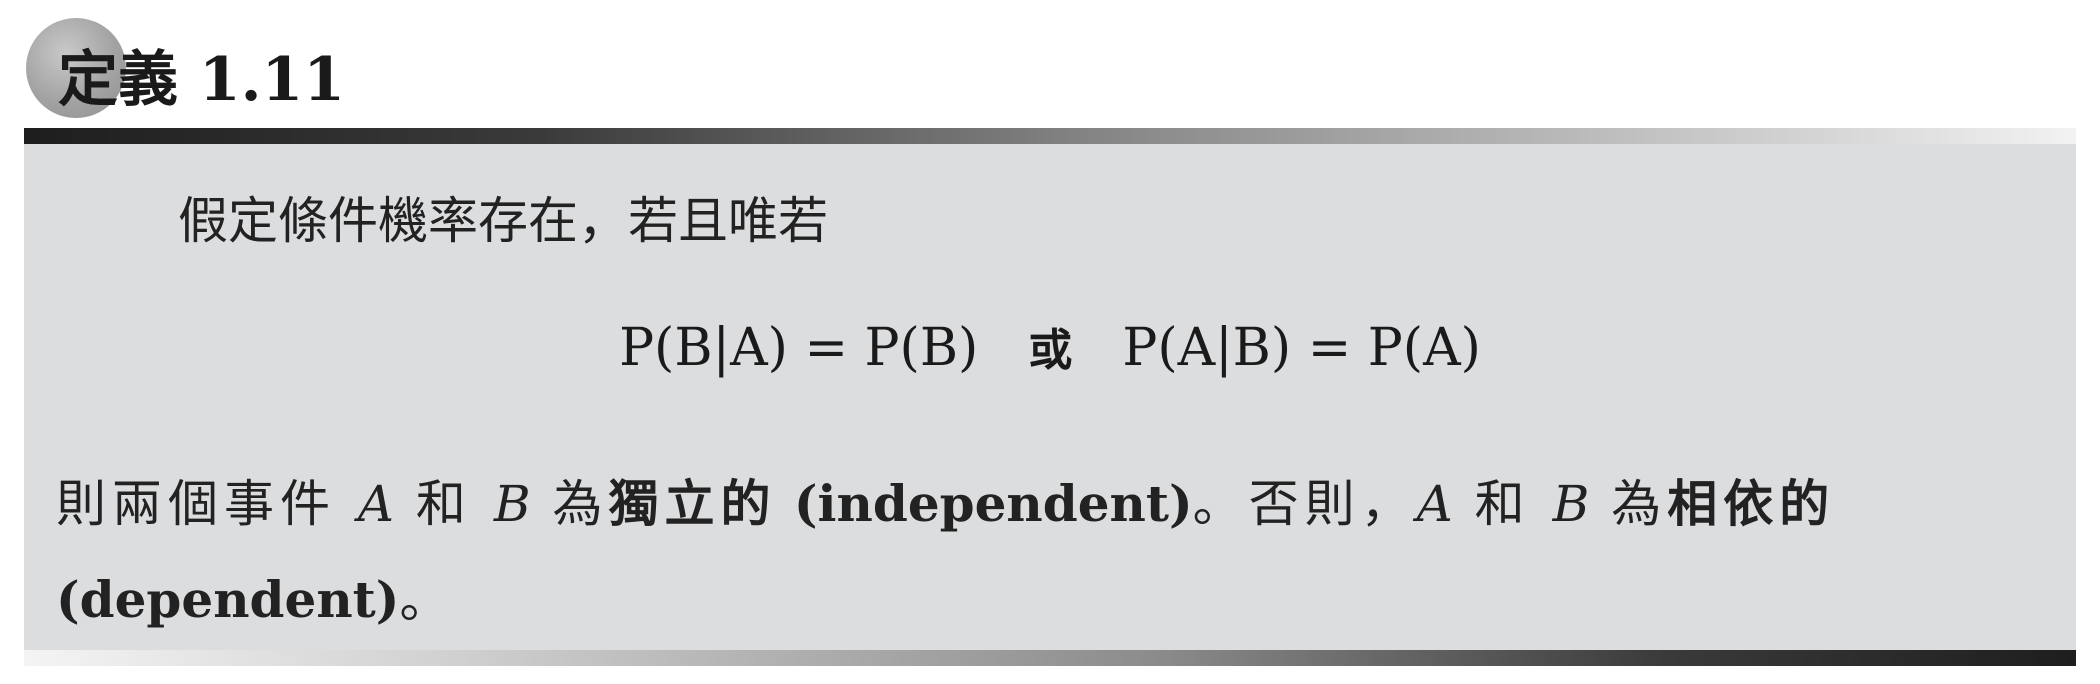 The width and height of the screenshot is (2100, 684). What do you see at coordinates (692, 504) in the screenshot?
I see `term-independent-zh: 獨立的` at bounding box center [692, 504].